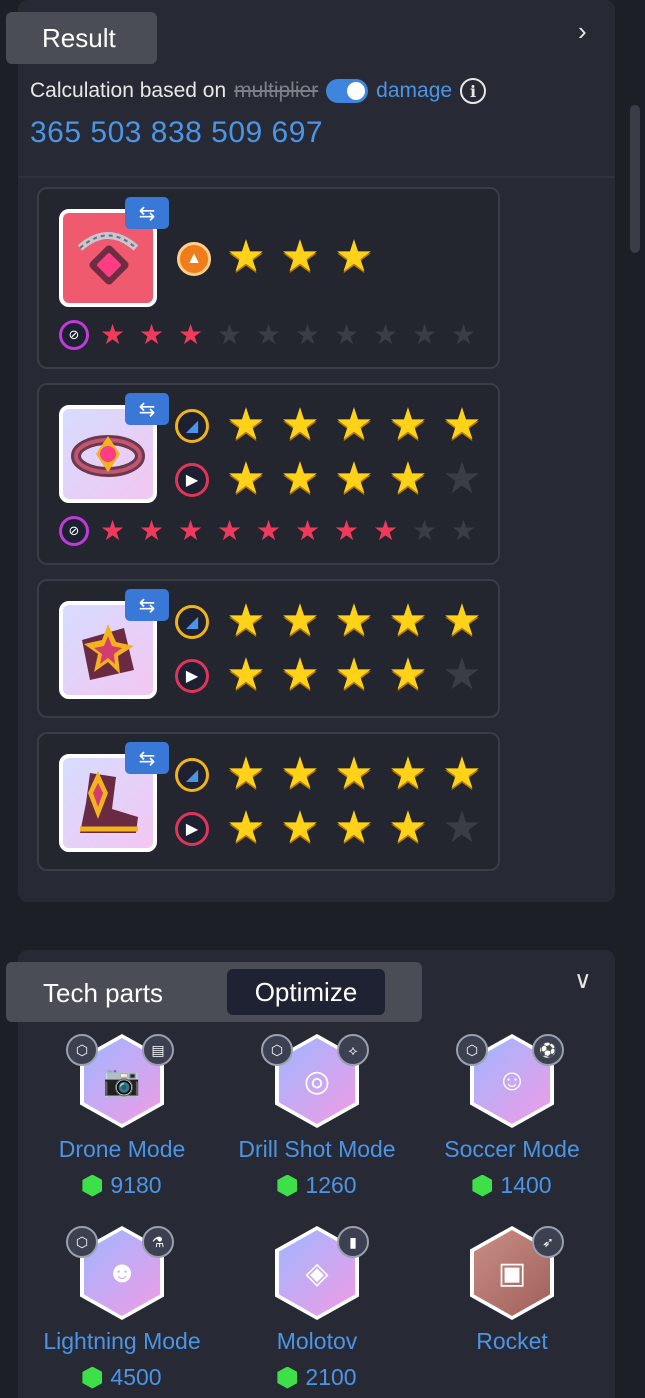 The width and height of the screenshot is (645, 1398). Describe the element at coordinates (317, 1341) in the screenshot. I see `part-name: Molotov` at that location.